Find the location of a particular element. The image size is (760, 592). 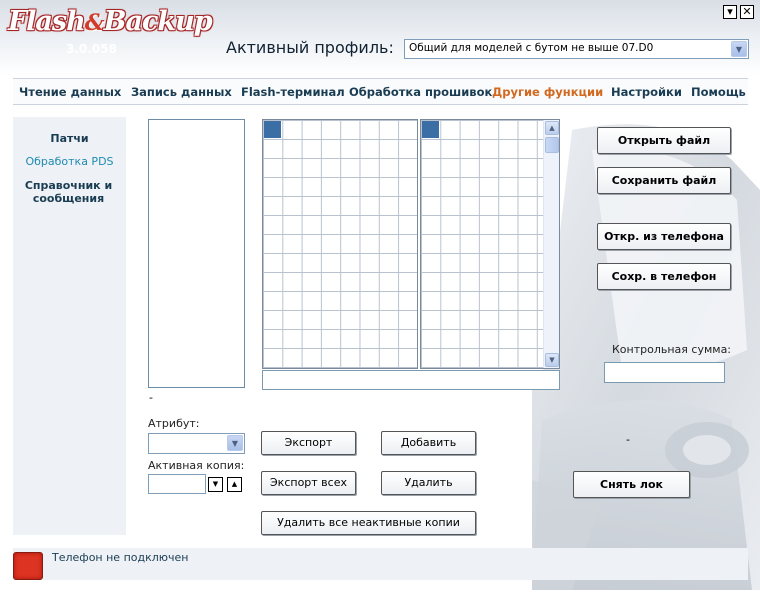

nav-flash-terminal: Flash-терминал is located at coordinates (293, 92).